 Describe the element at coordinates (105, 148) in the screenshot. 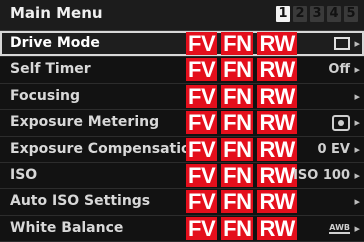

I see `menu-item-label: Exposure Compensation` at that location.